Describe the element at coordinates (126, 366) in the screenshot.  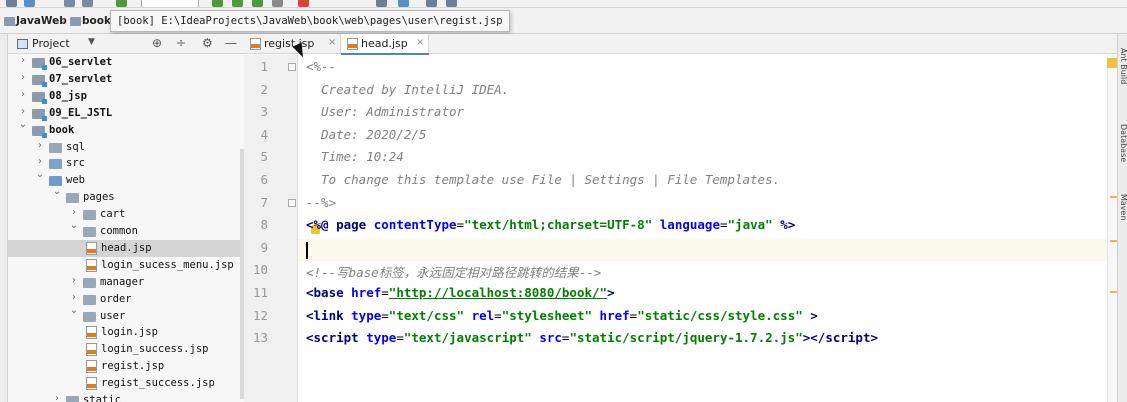
I see `tree-item: regist.jsp` at that location.